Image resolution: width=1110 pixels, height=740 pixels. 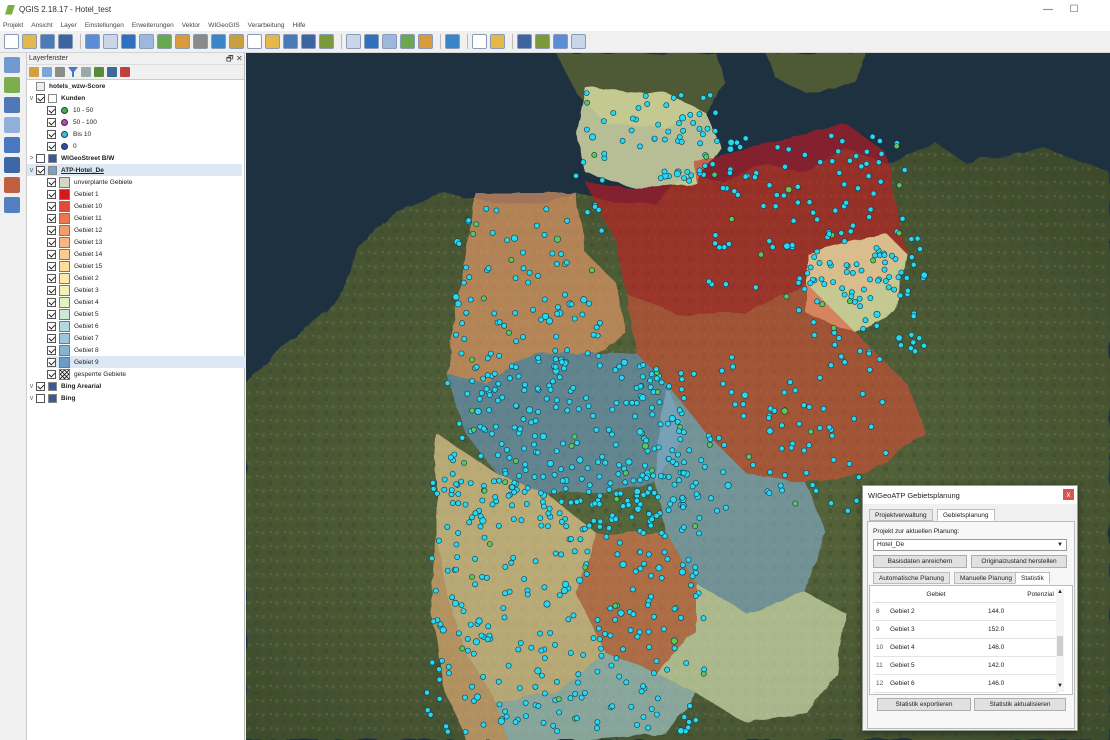 I want to click on layer-tree-row: 50 - 100, so click(x=154, y=122).